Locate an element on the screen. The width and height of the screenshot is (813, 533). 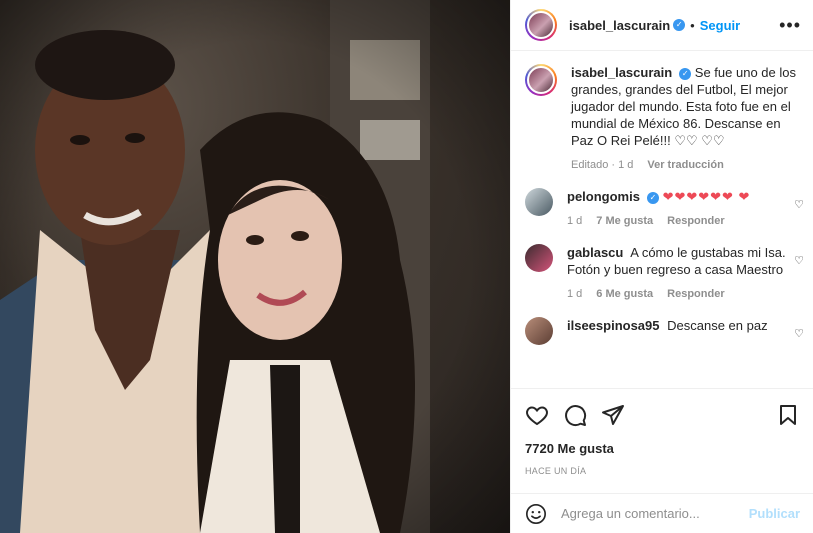
post-timestamp: HACE UN DÍA is located at coordinates (662, 471).